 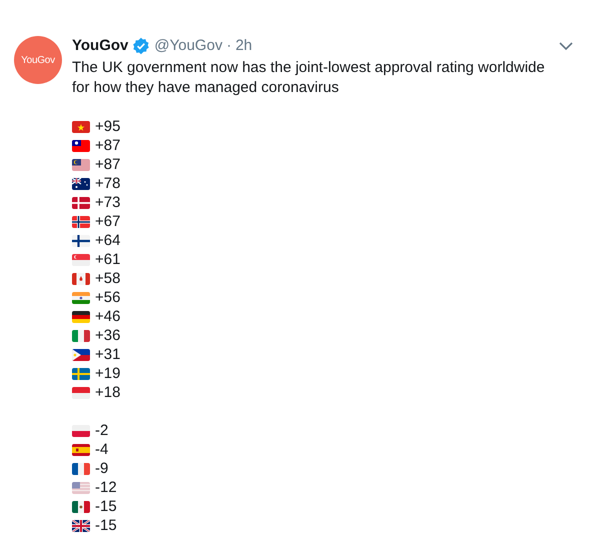 I want to click on rating-value: +61, so click(x=107, y=259).